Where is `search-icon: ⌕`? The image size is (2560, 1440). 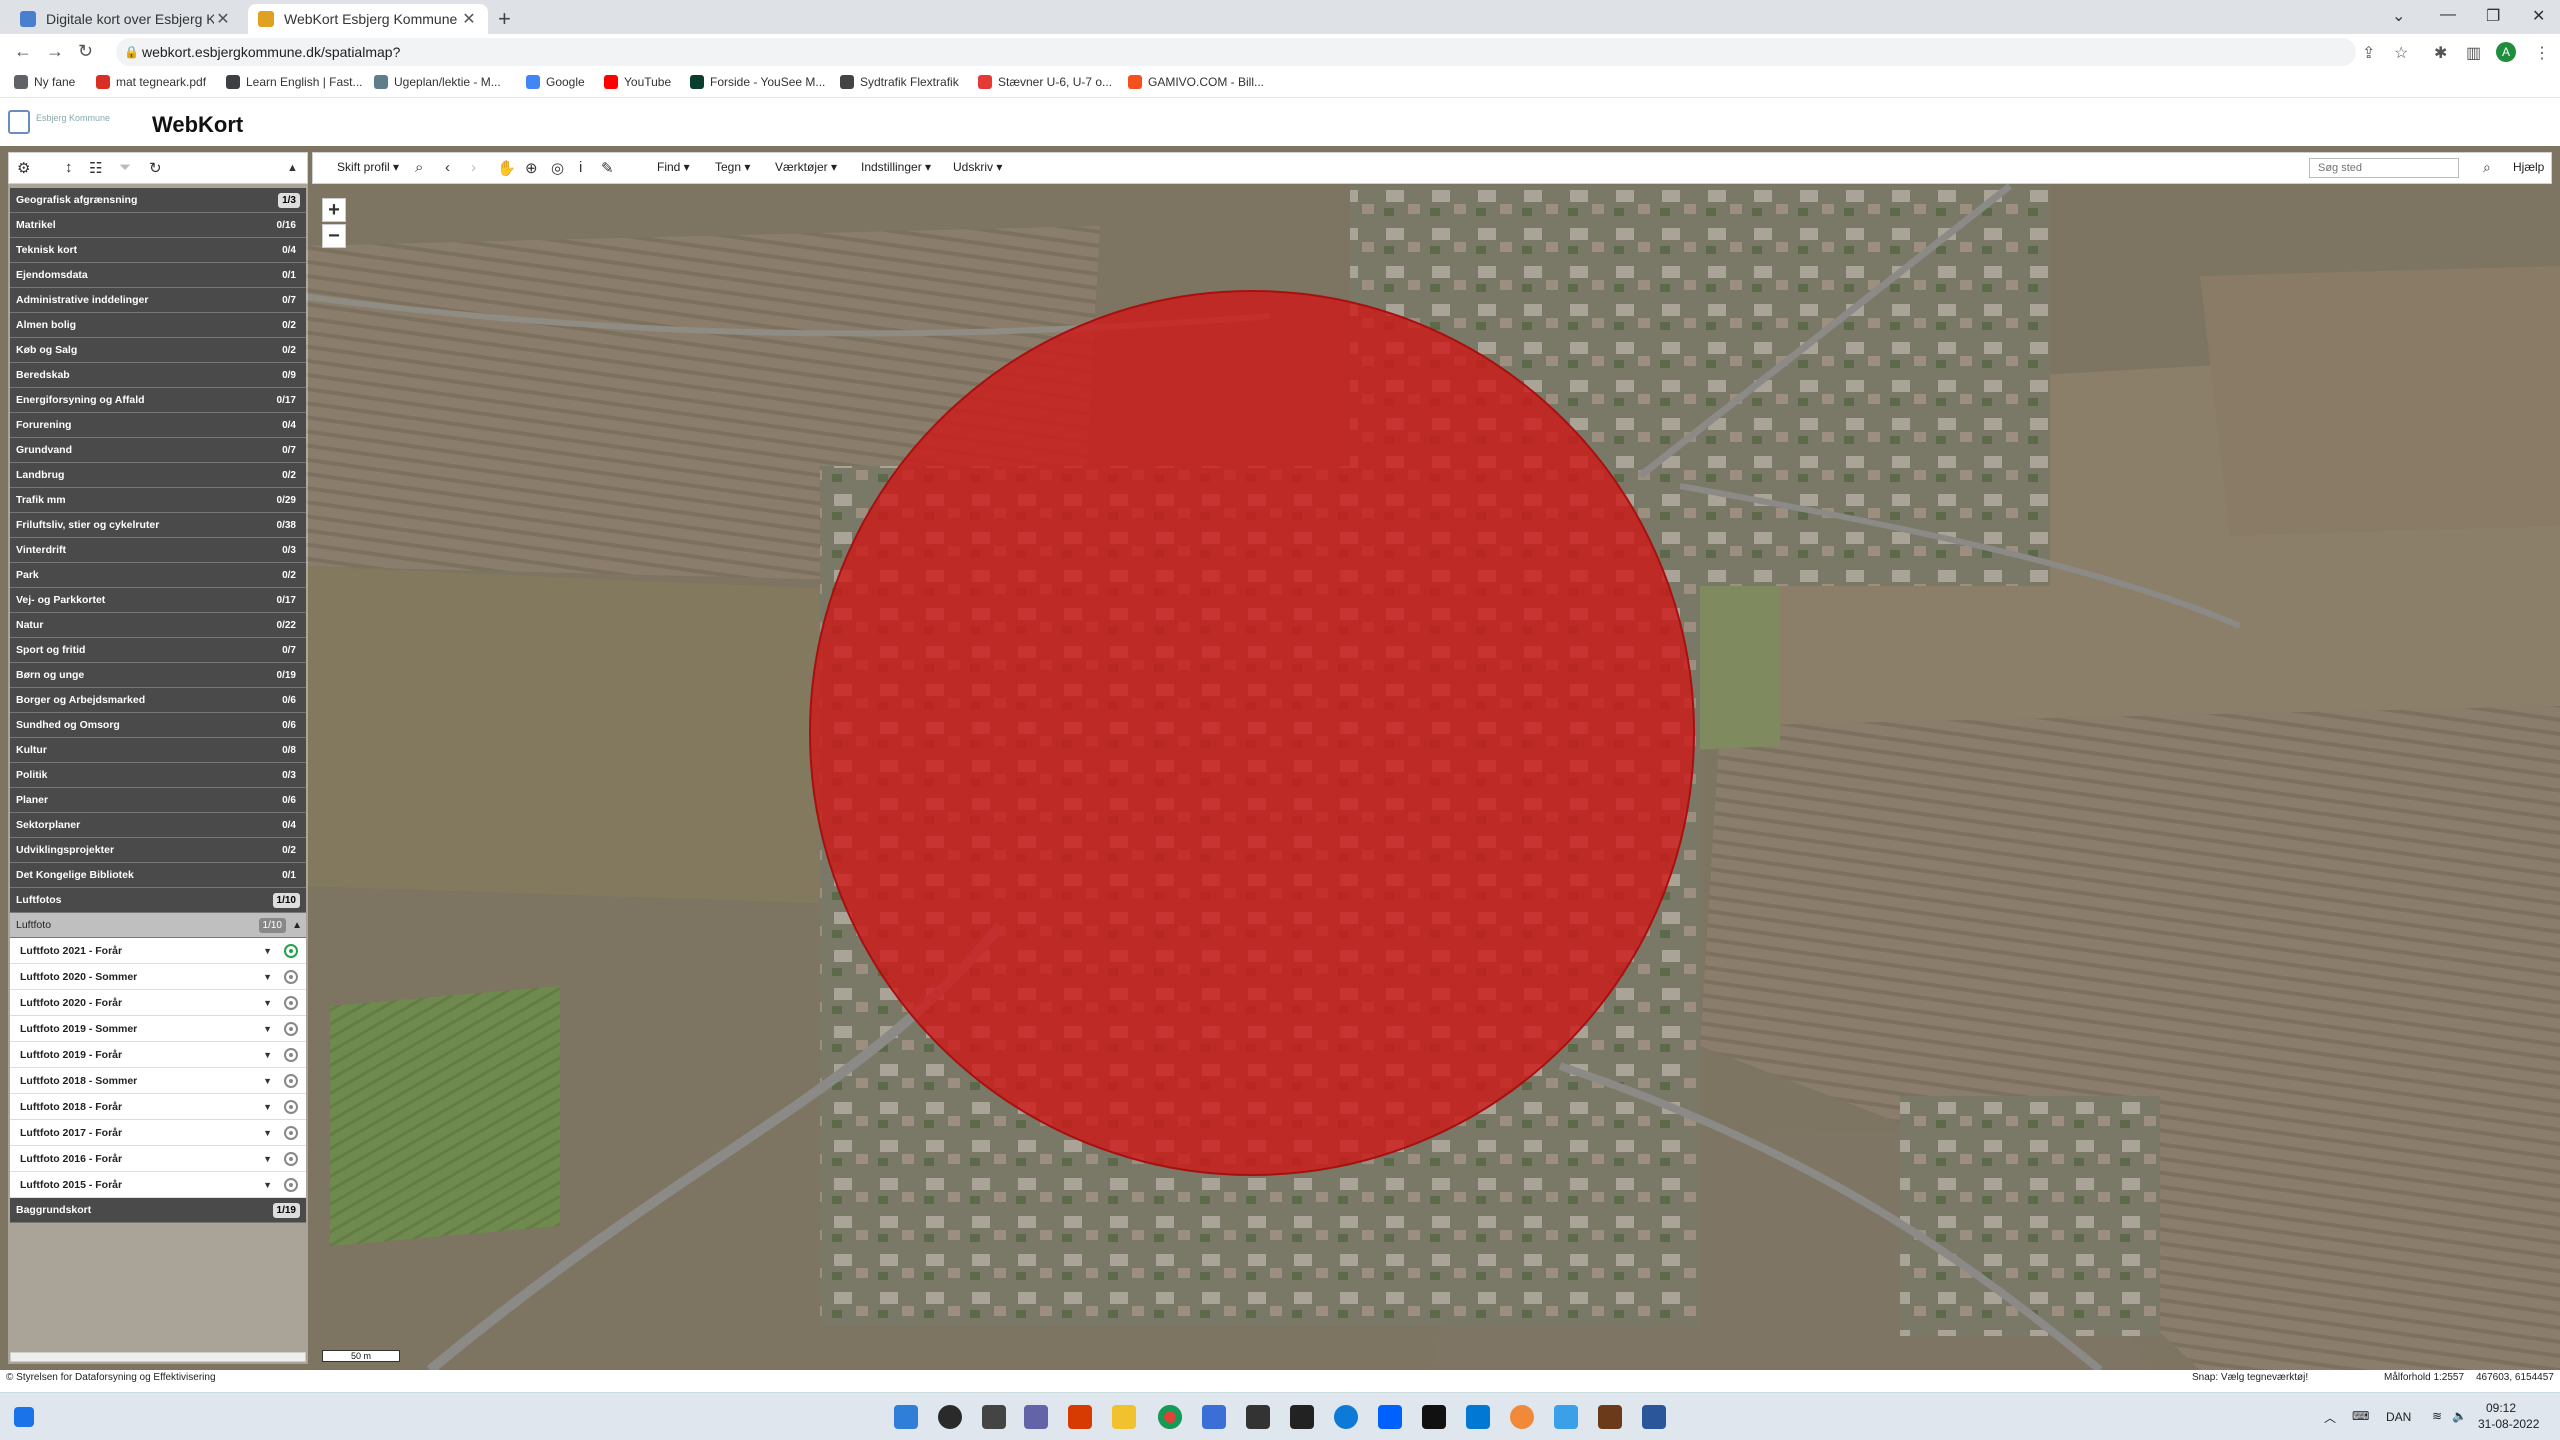 search-icon: ⌕ is located at coordinates (419, 167).